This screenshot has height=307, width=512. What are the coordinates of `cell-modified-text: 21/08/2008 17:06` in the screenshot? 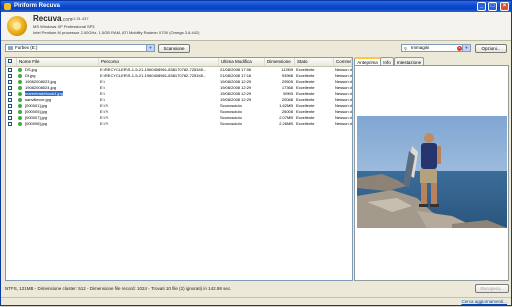 It's located at (236, 69).